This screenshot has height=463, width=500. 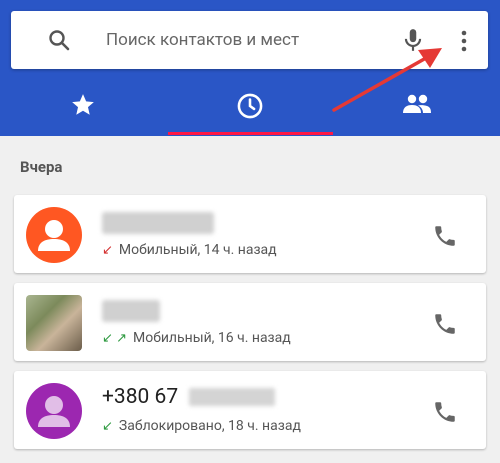 I want to click on star-icon, so click(x=83, y=104).